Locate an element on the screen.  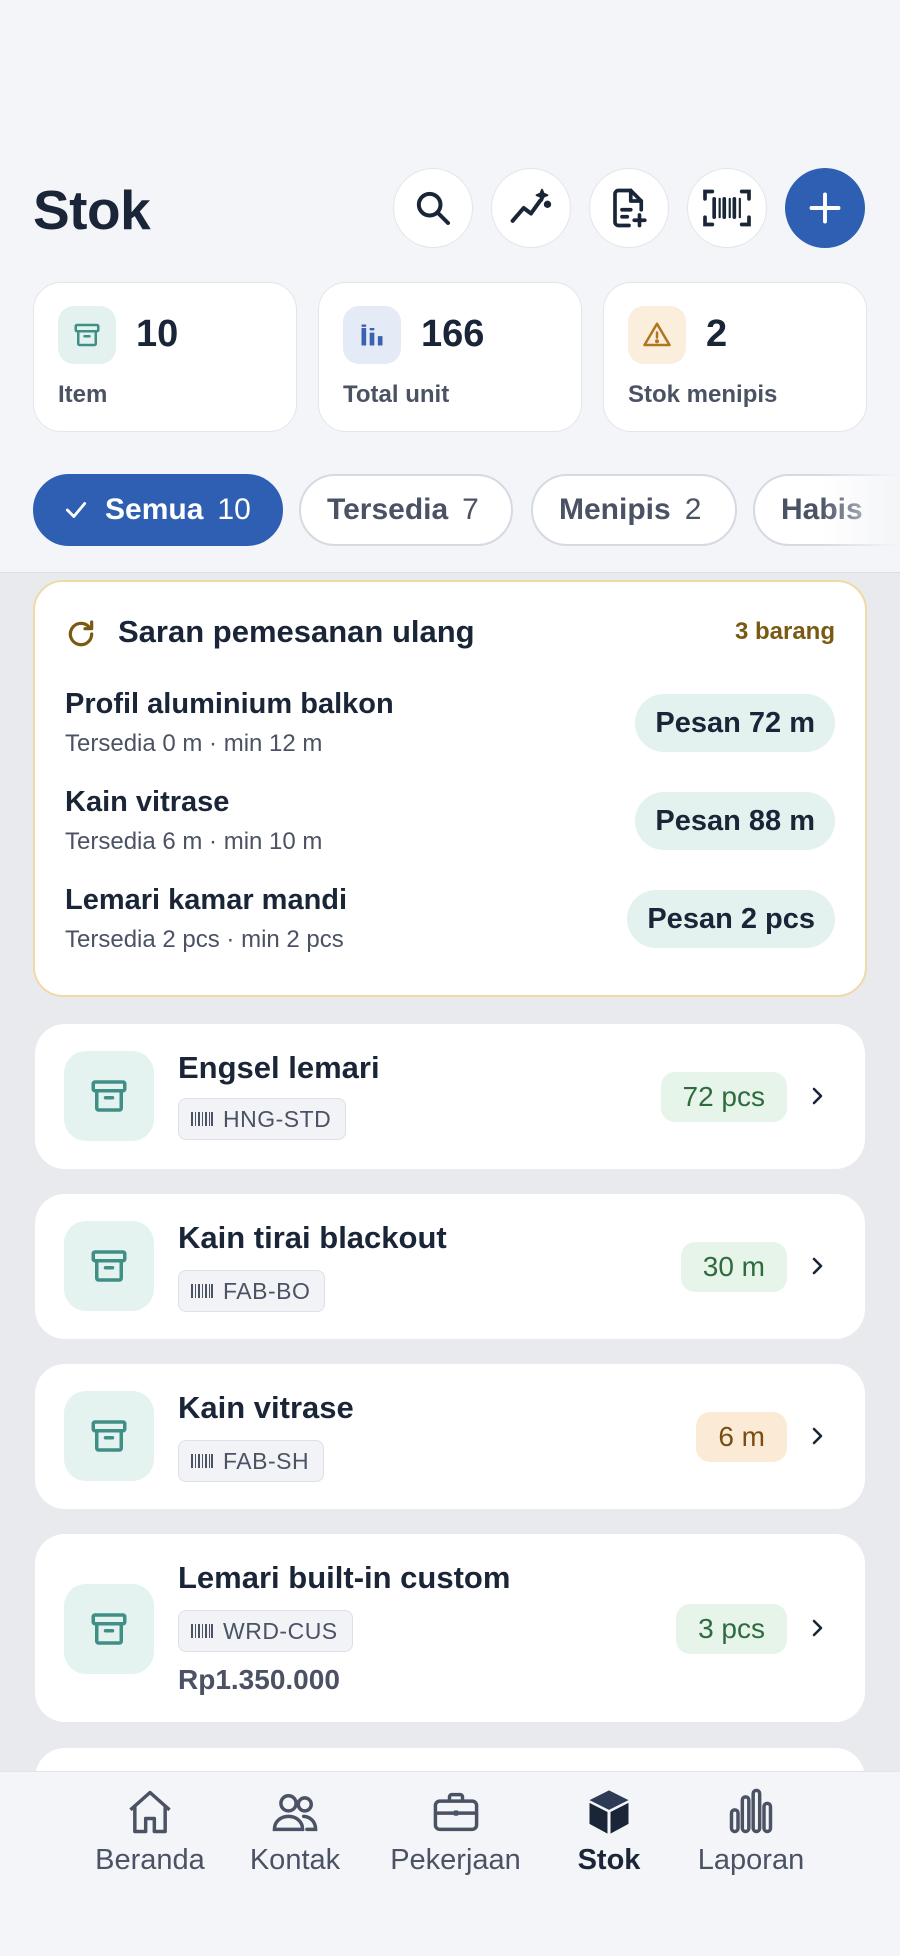
scan-button is located at coordinates (727, 208).